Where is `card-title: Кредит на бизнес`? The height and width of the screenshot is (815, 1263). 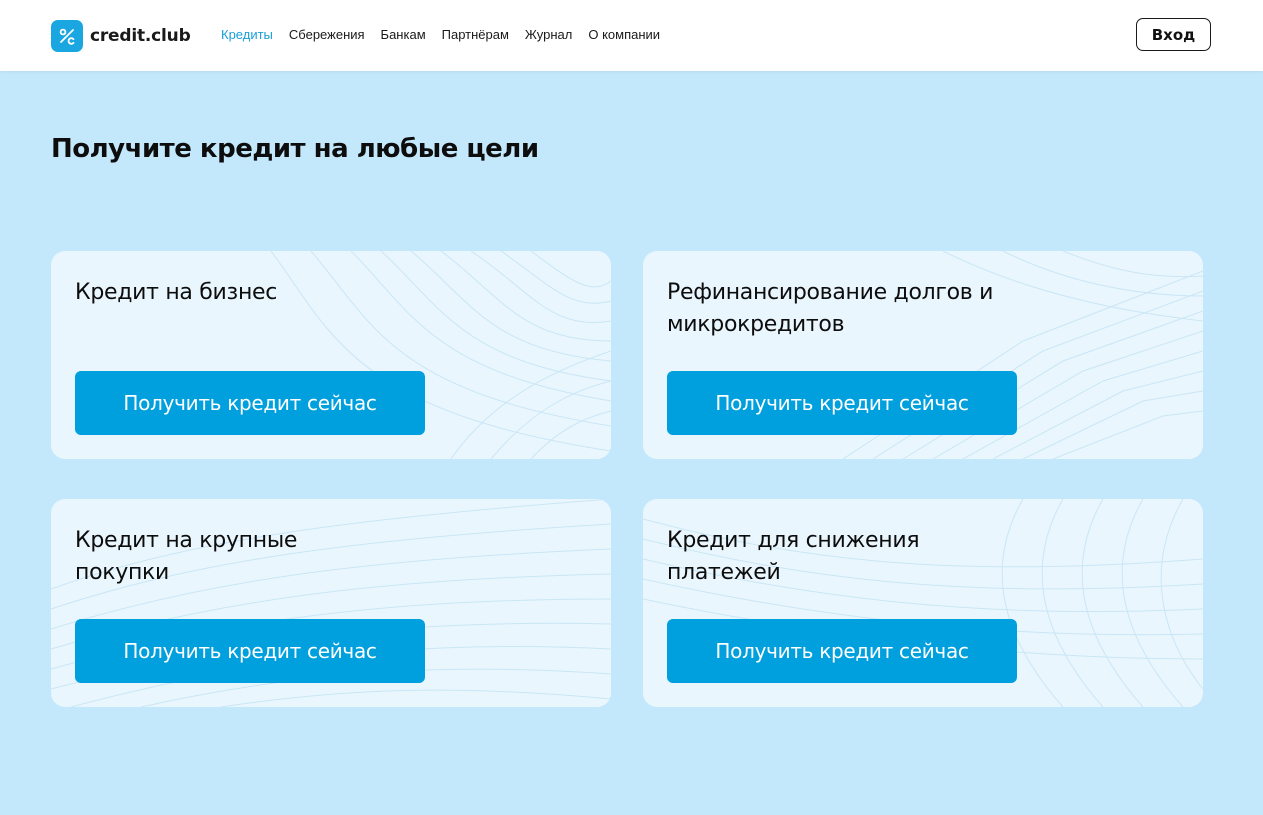
card-title: Кредит на бизнес is located at coordinates (176, 292).